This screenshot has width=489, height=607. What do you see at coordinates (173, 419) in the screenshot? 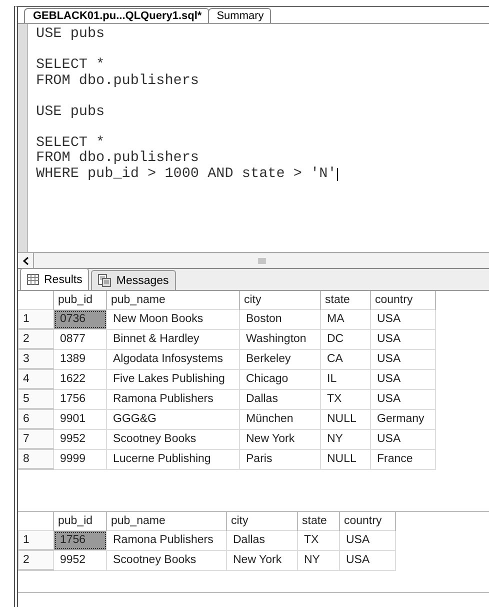
I see `table-cell: GGG&G` at bounding box center [173, 419].